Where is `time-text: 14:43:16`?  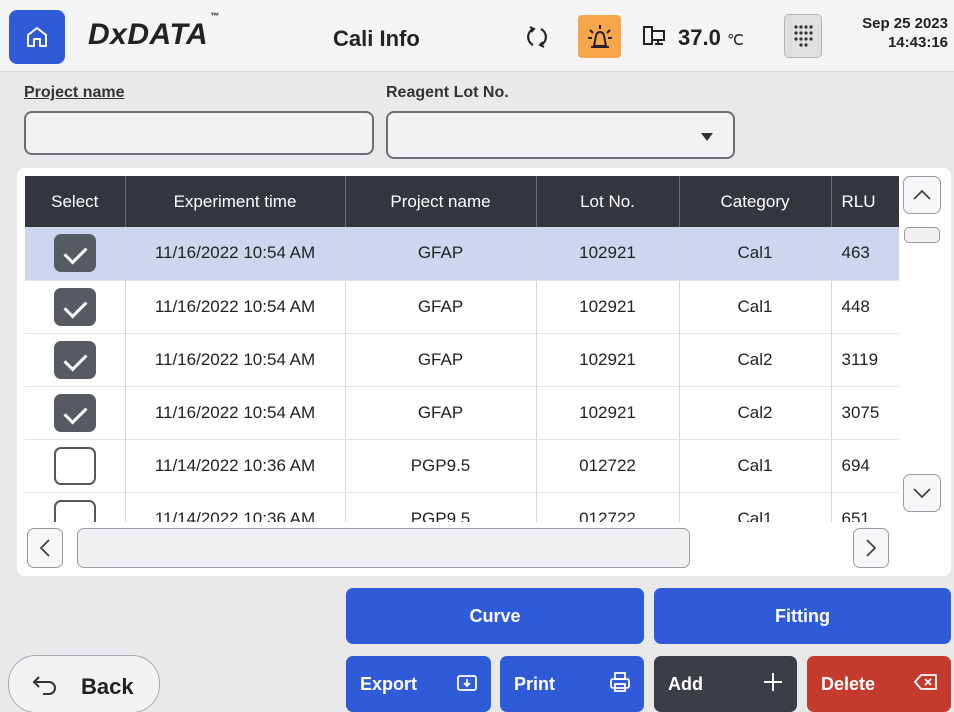 time-text: 14:43:16 is located at coordinates (917, 42).